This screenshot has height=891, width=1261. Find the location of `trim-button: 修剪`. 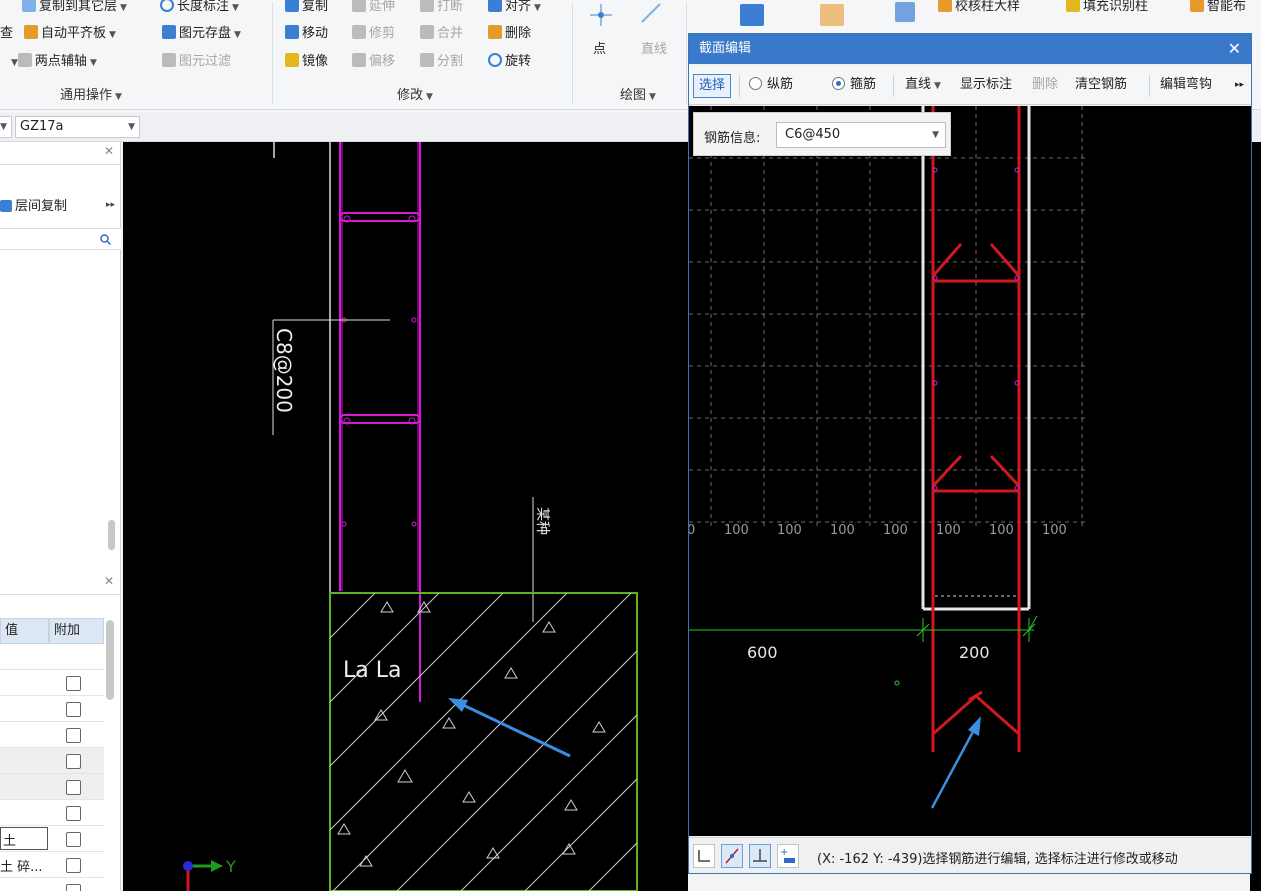

trim-button: 修剪 is located at coordinates (373, 34).